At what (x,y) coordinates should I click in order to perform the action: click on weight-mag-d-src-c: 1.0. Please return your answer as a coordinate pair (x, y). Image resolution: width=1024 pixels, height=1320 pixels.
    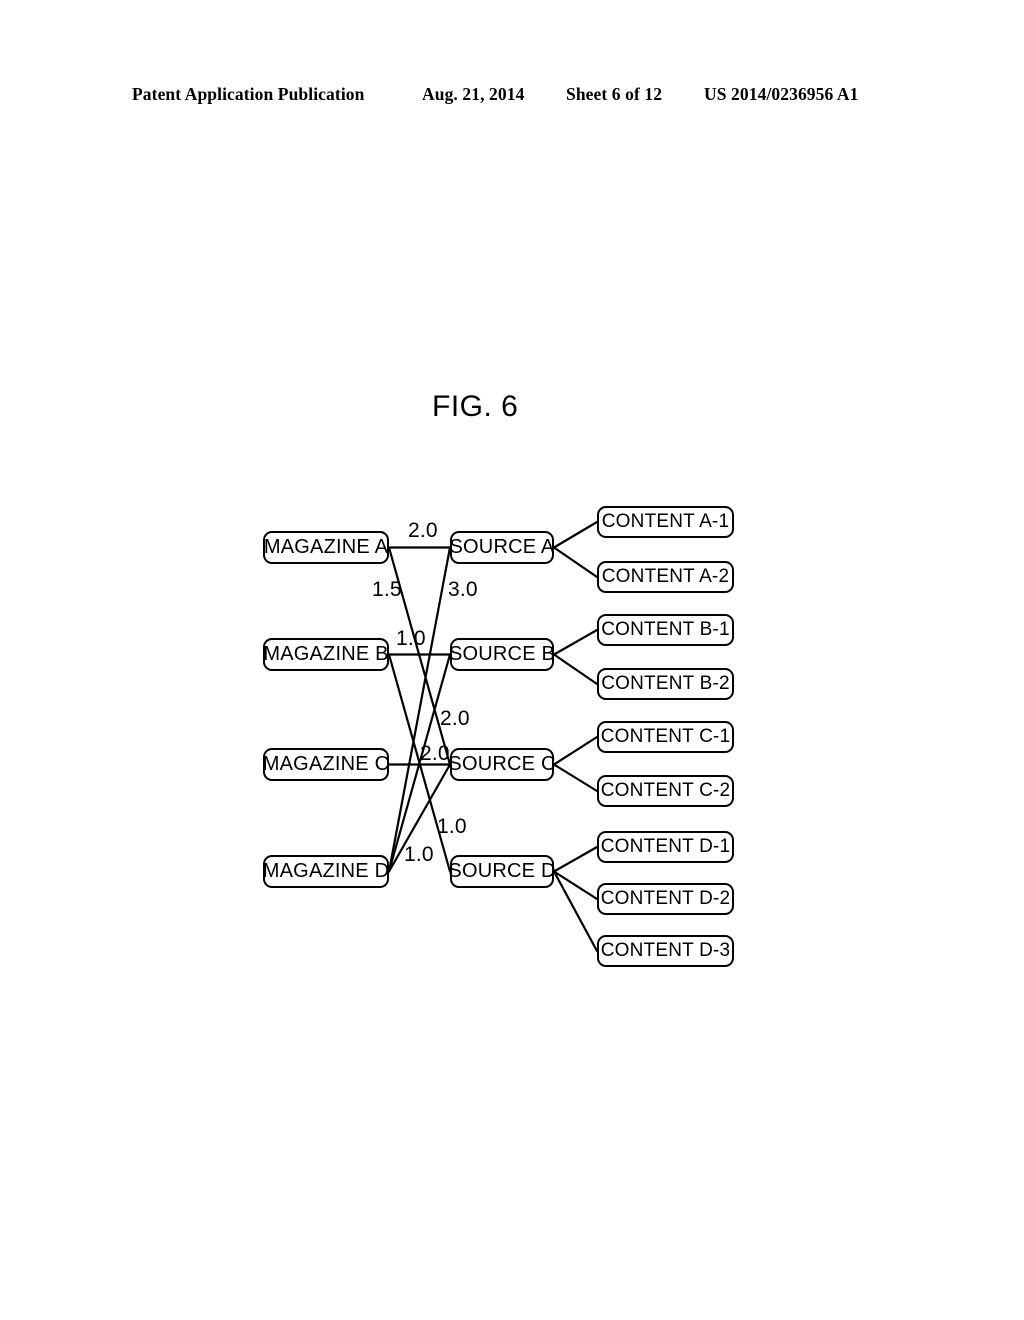
    Looking at the image, I should click on (419, 854).